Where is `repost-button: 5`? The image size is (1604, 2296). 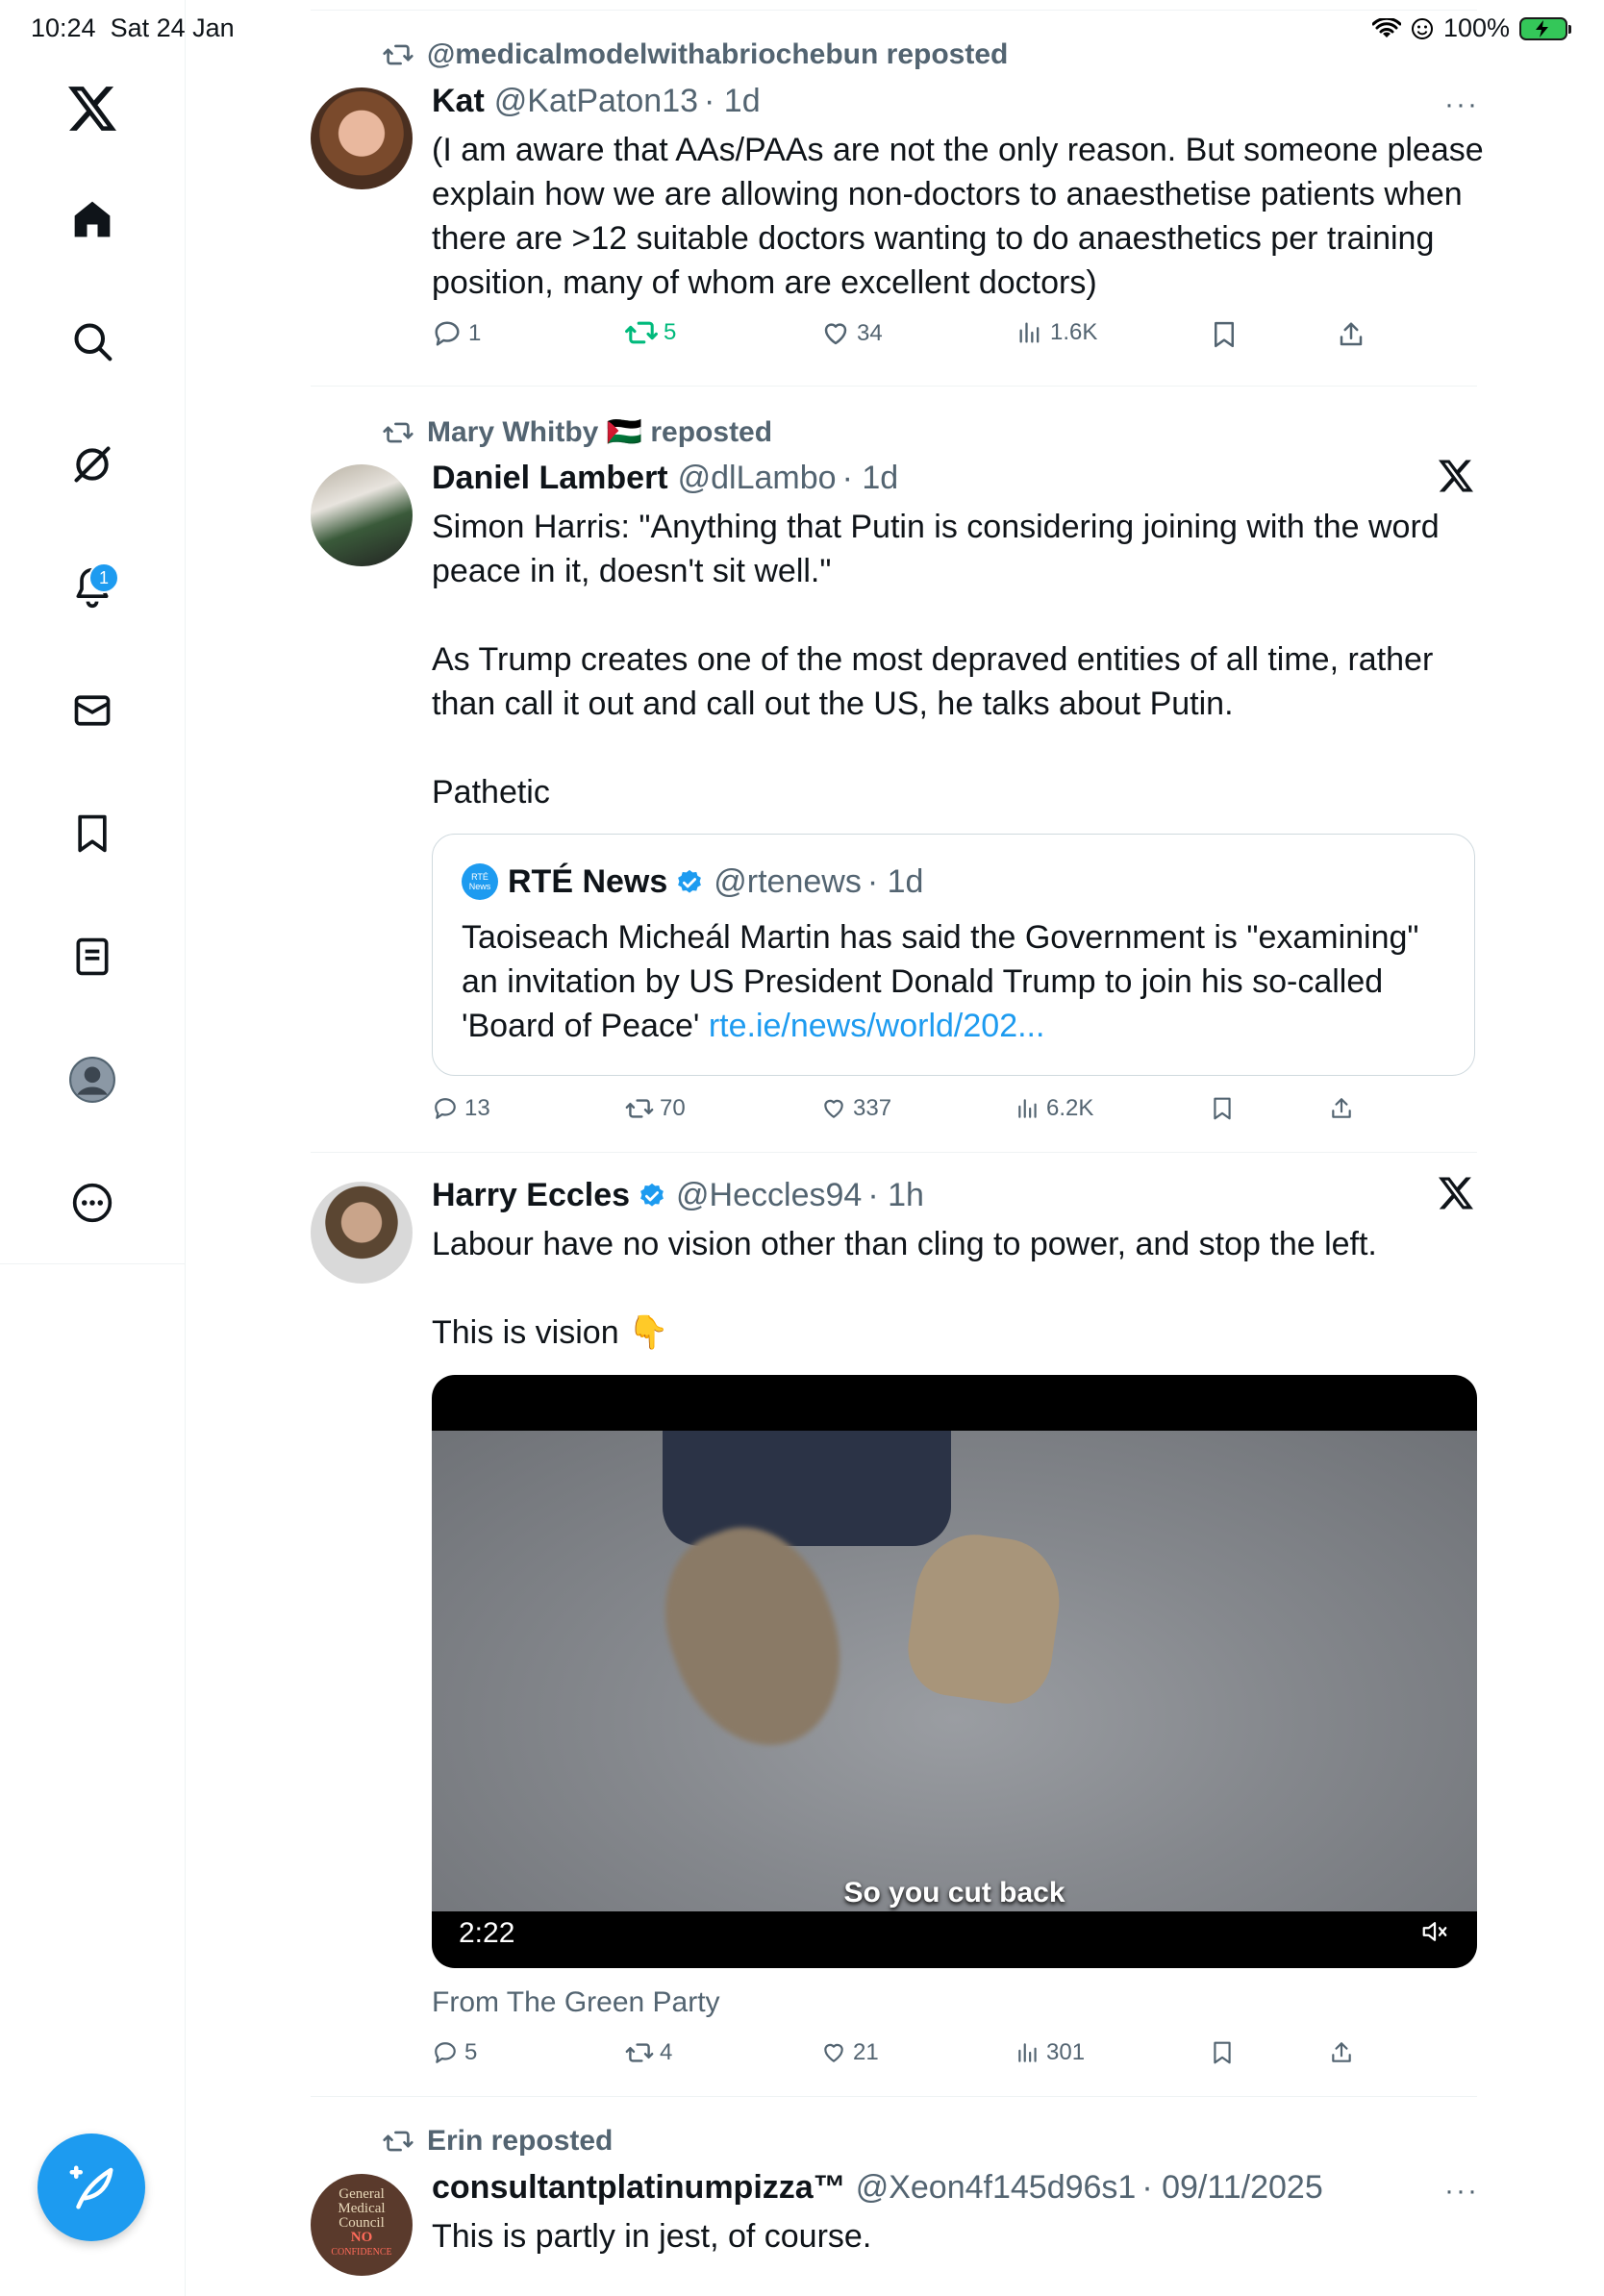 repost-button: 5 is located at coordinates (650, 332).